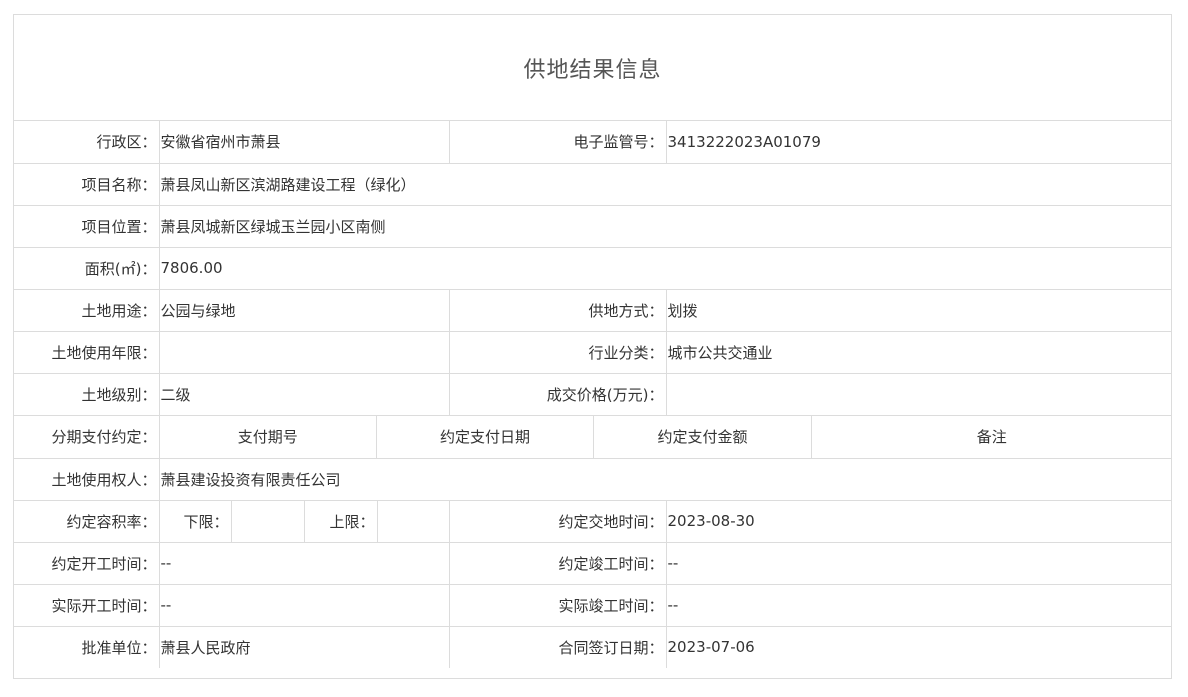  Describe the element at coordinates (592, 68) in the screenshot. I see `page-title: 供地结果信息` at that location.